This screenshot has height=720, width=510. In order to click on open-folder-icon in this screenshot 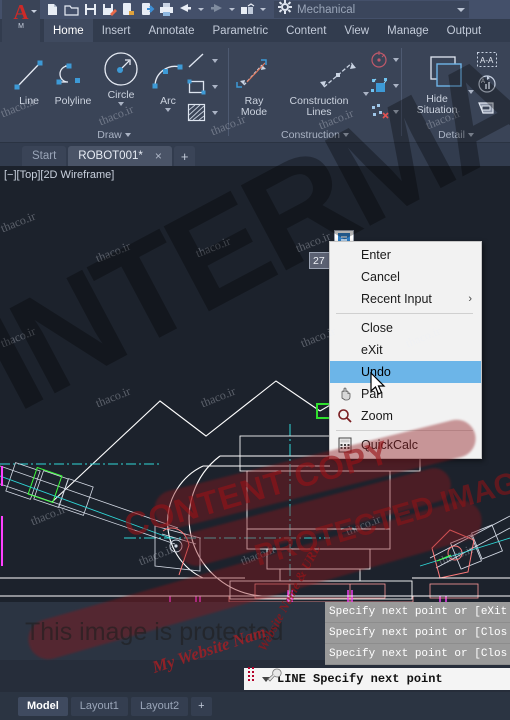, I will do `click(71, 9)`.